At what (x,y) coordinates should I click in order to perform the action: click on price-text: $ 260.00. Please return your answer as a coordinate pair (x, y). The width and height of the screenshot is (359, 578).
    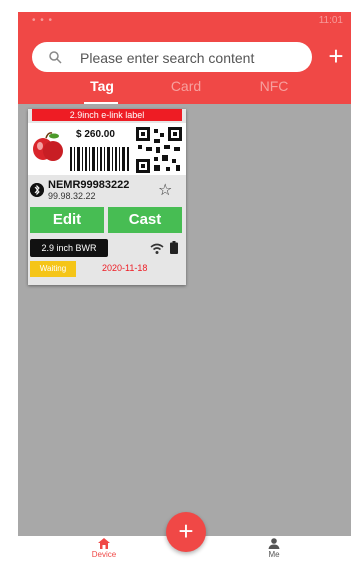
    Looking at the image, I should click on (95, 134).